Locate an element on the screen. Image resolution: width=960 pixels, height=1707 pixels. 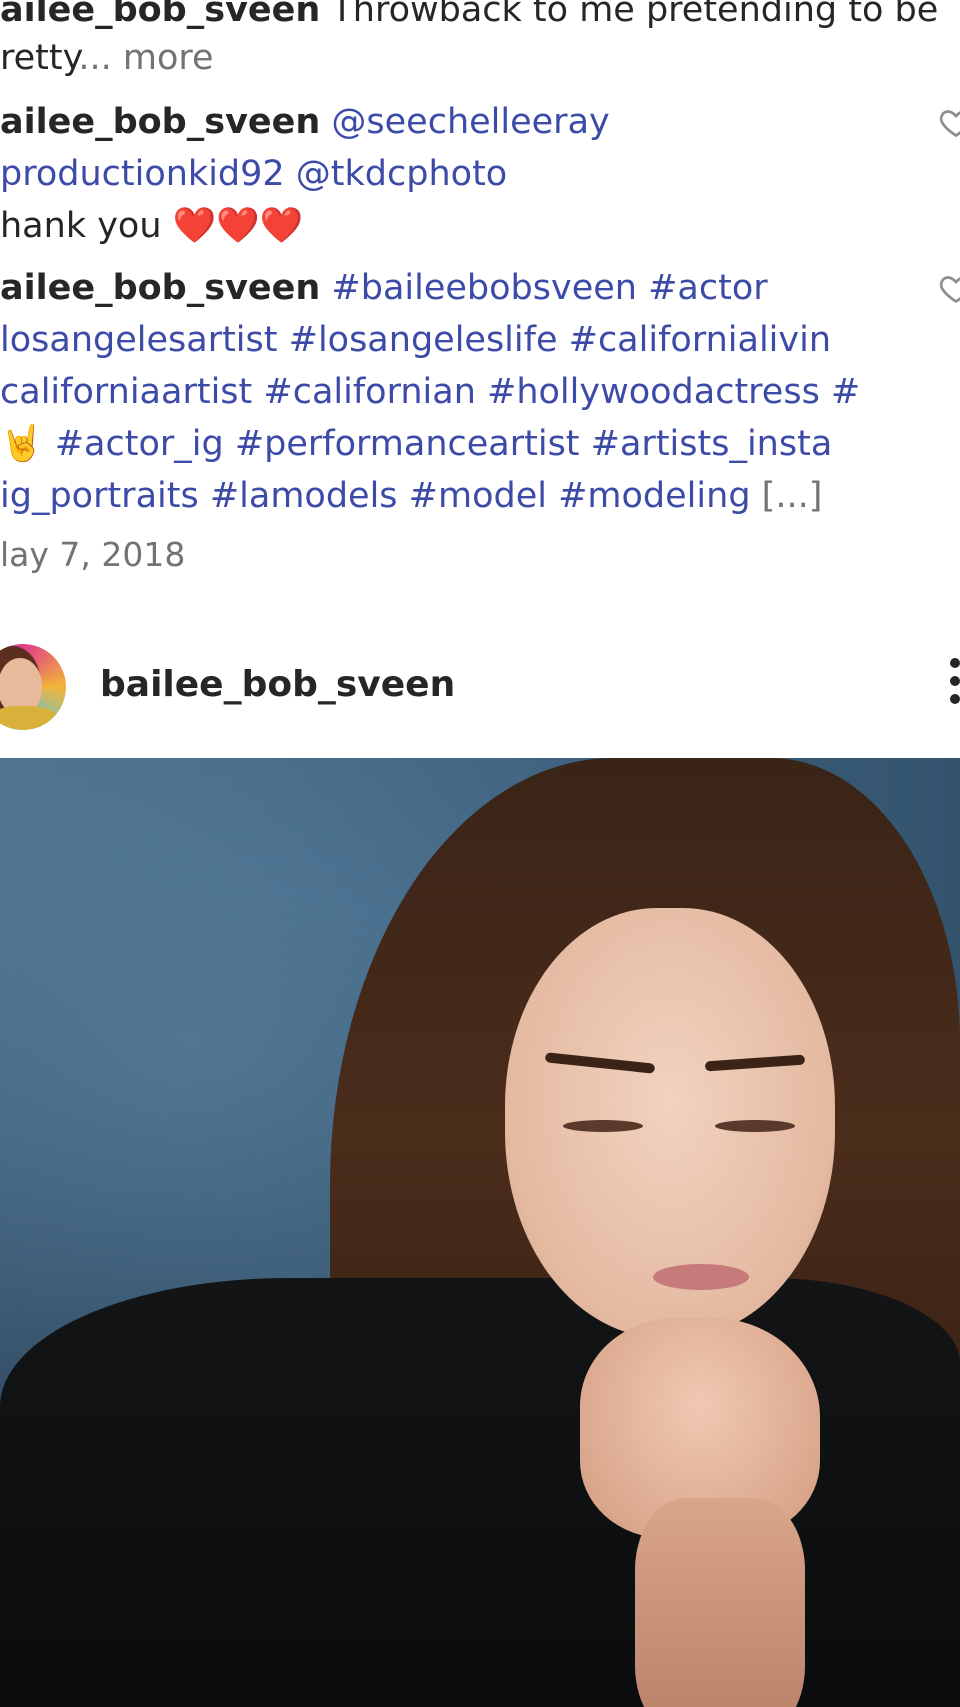
comment-text: retty is located at coordinates (39, 58).